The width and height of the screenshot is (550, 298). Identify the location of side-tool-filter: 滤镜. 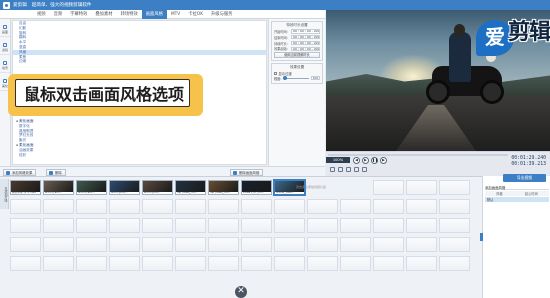
(5, 47).